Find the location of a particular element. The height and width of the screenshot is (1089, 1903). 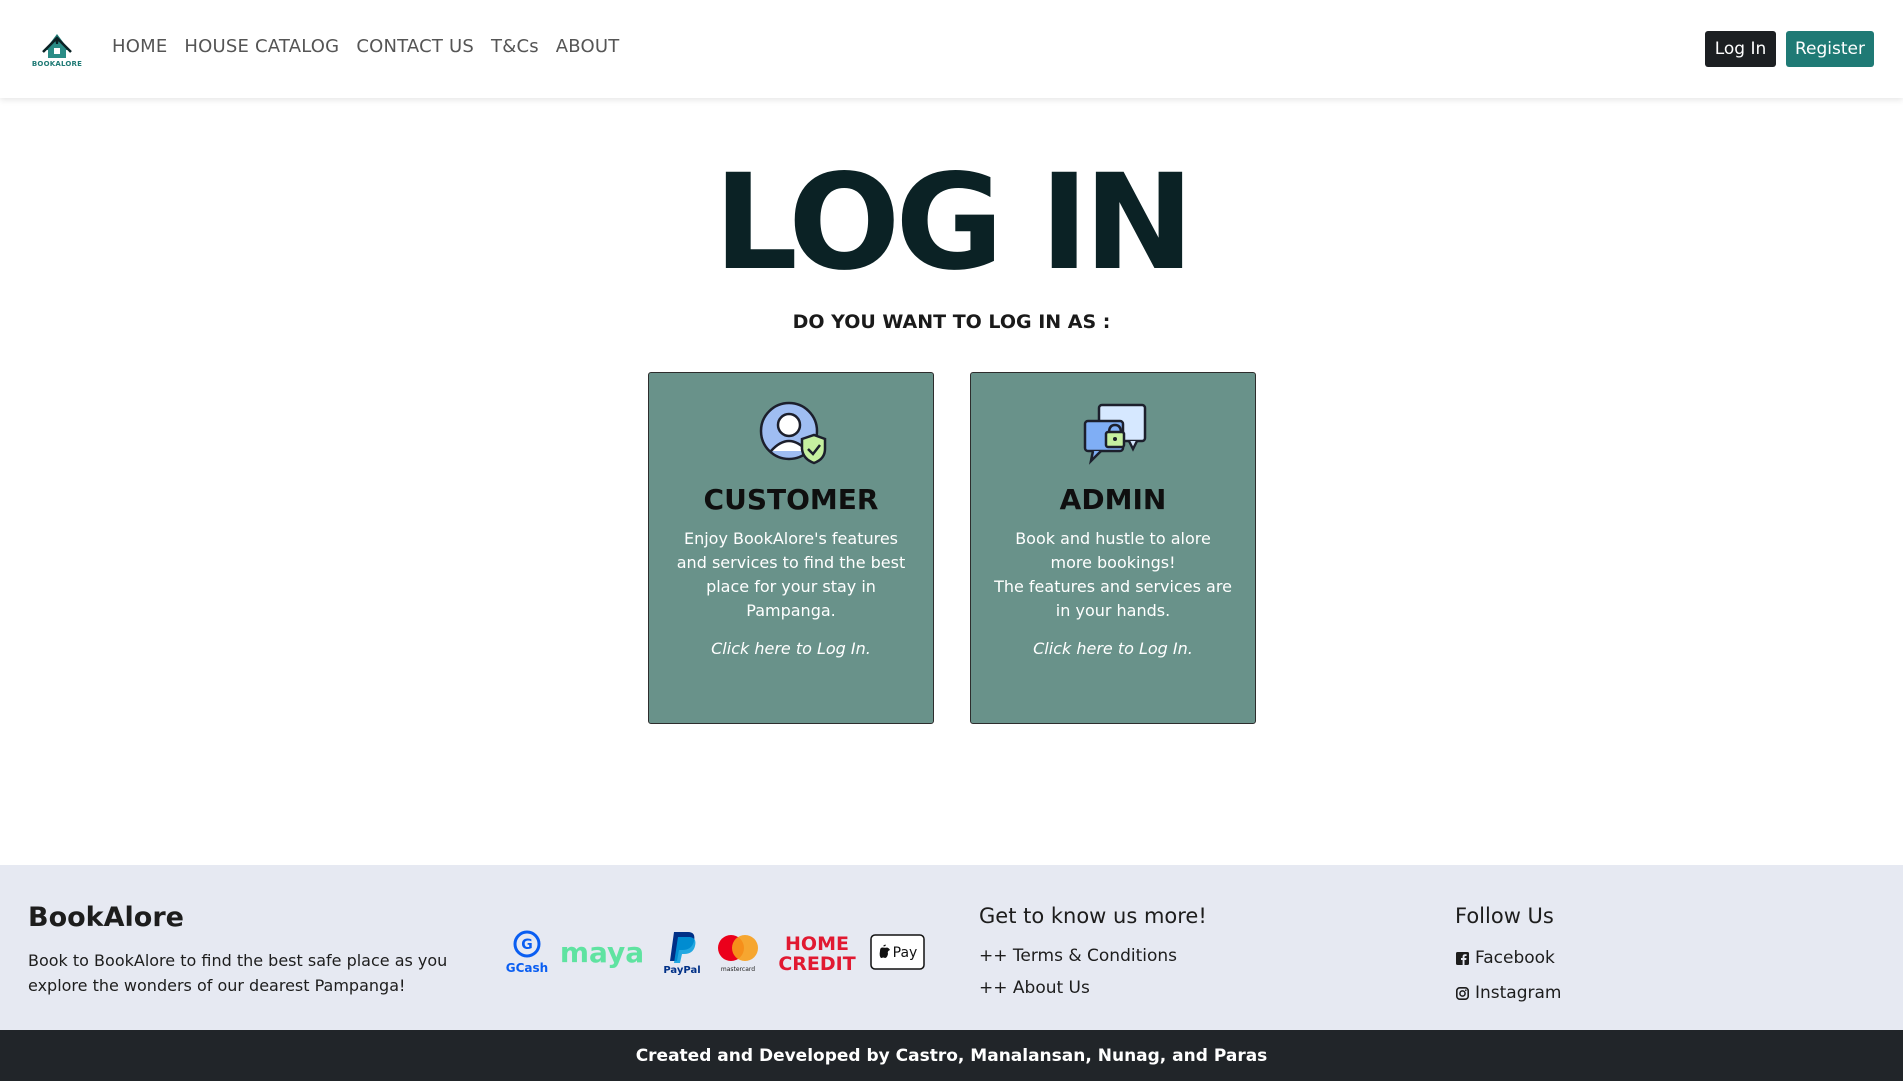

customer-login-link: Click here to Log In. is located at coordinates (791, 648).